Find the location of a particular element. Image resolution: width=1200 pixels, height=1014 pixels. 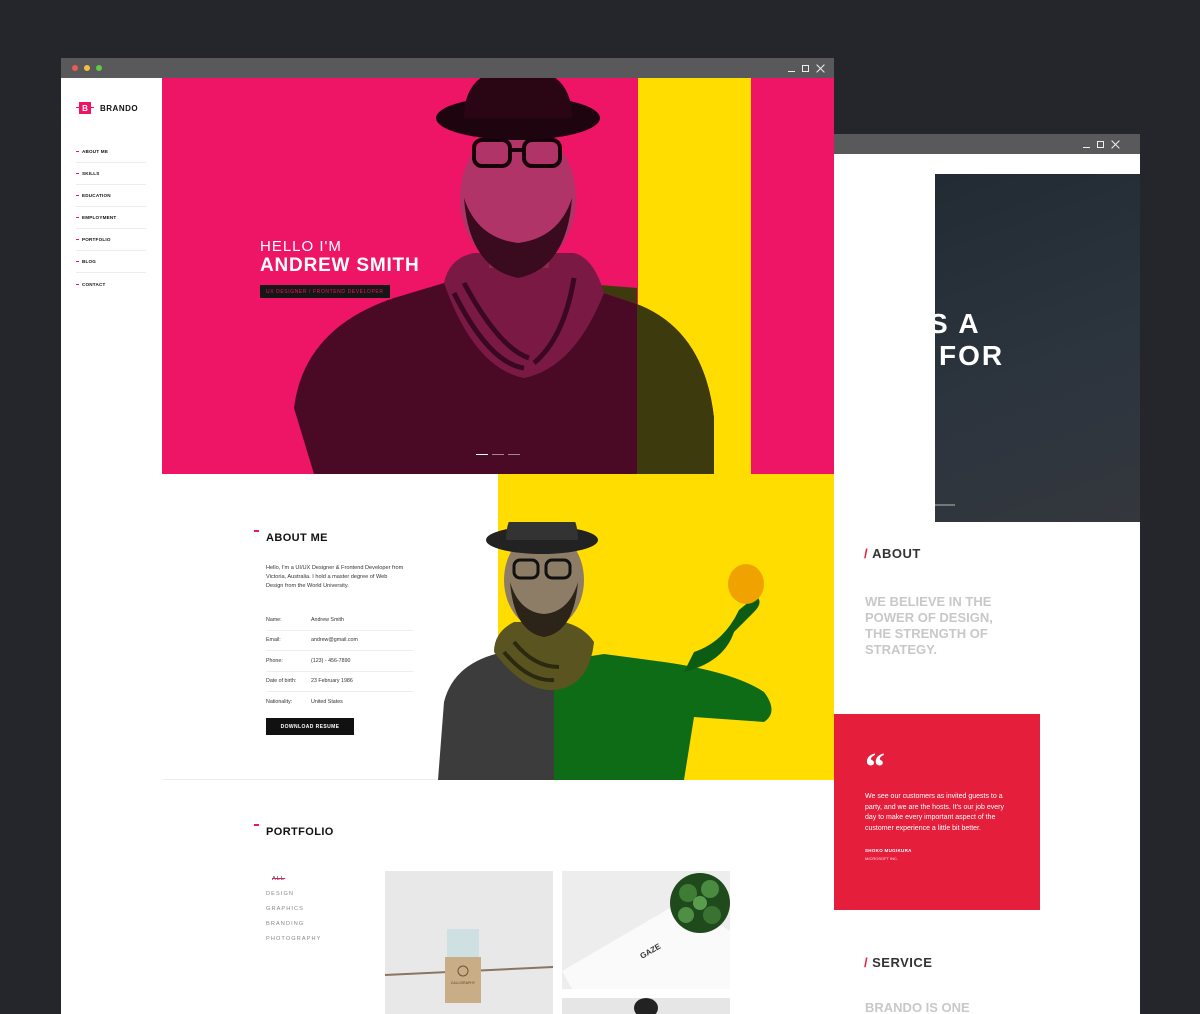

nav-item-blog: BLOG is located at coordinates (111, 262).